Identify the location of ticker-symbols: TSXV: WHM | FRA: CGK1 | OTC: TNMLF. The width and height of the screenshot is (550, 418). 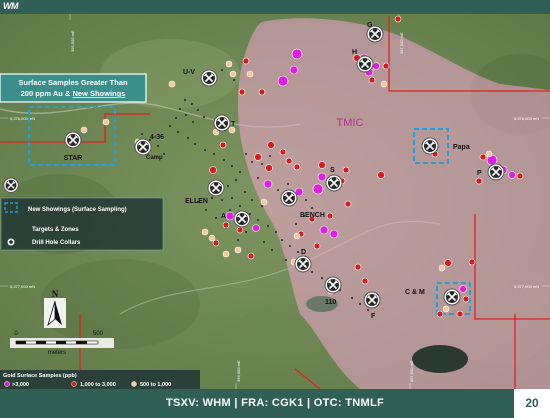
(274, 403).